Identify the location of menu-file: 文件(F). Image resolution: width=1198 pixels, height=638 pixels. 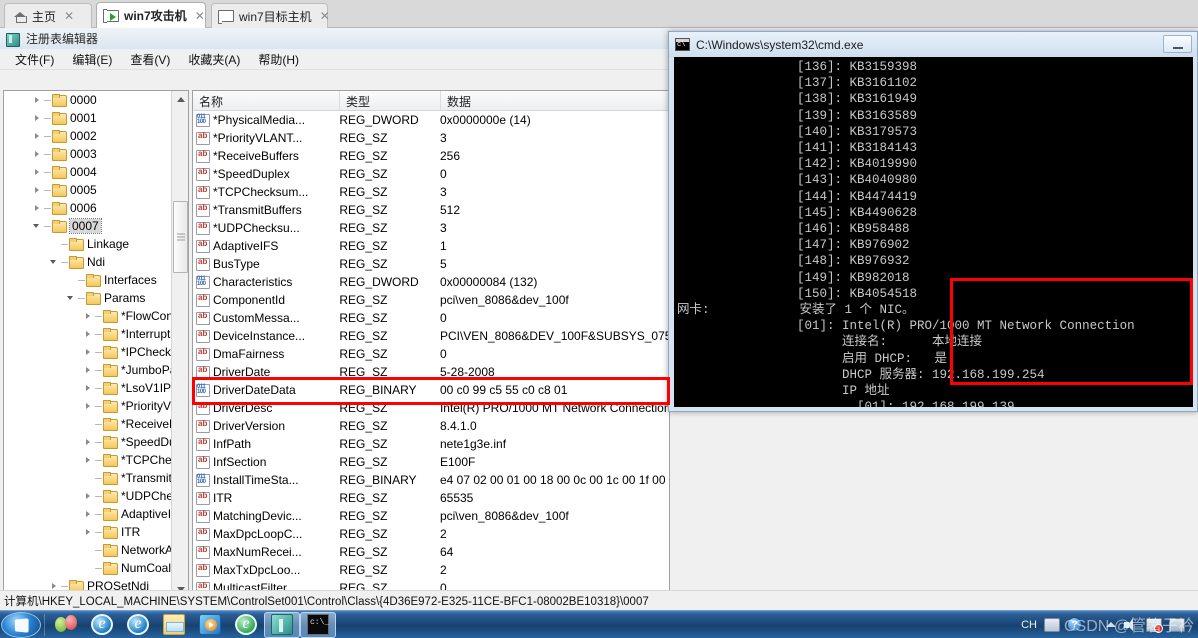
(34, 59).